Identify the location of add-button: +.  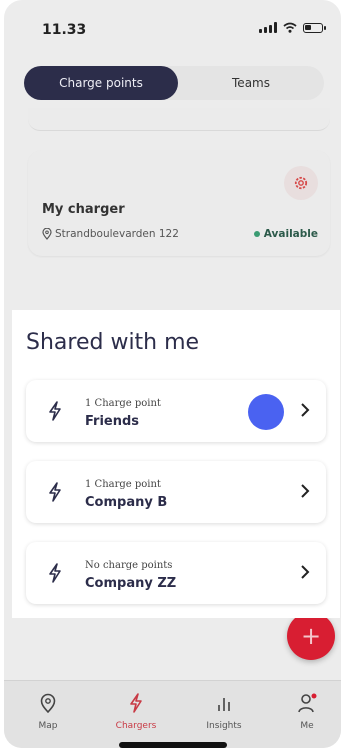
(311, 636).